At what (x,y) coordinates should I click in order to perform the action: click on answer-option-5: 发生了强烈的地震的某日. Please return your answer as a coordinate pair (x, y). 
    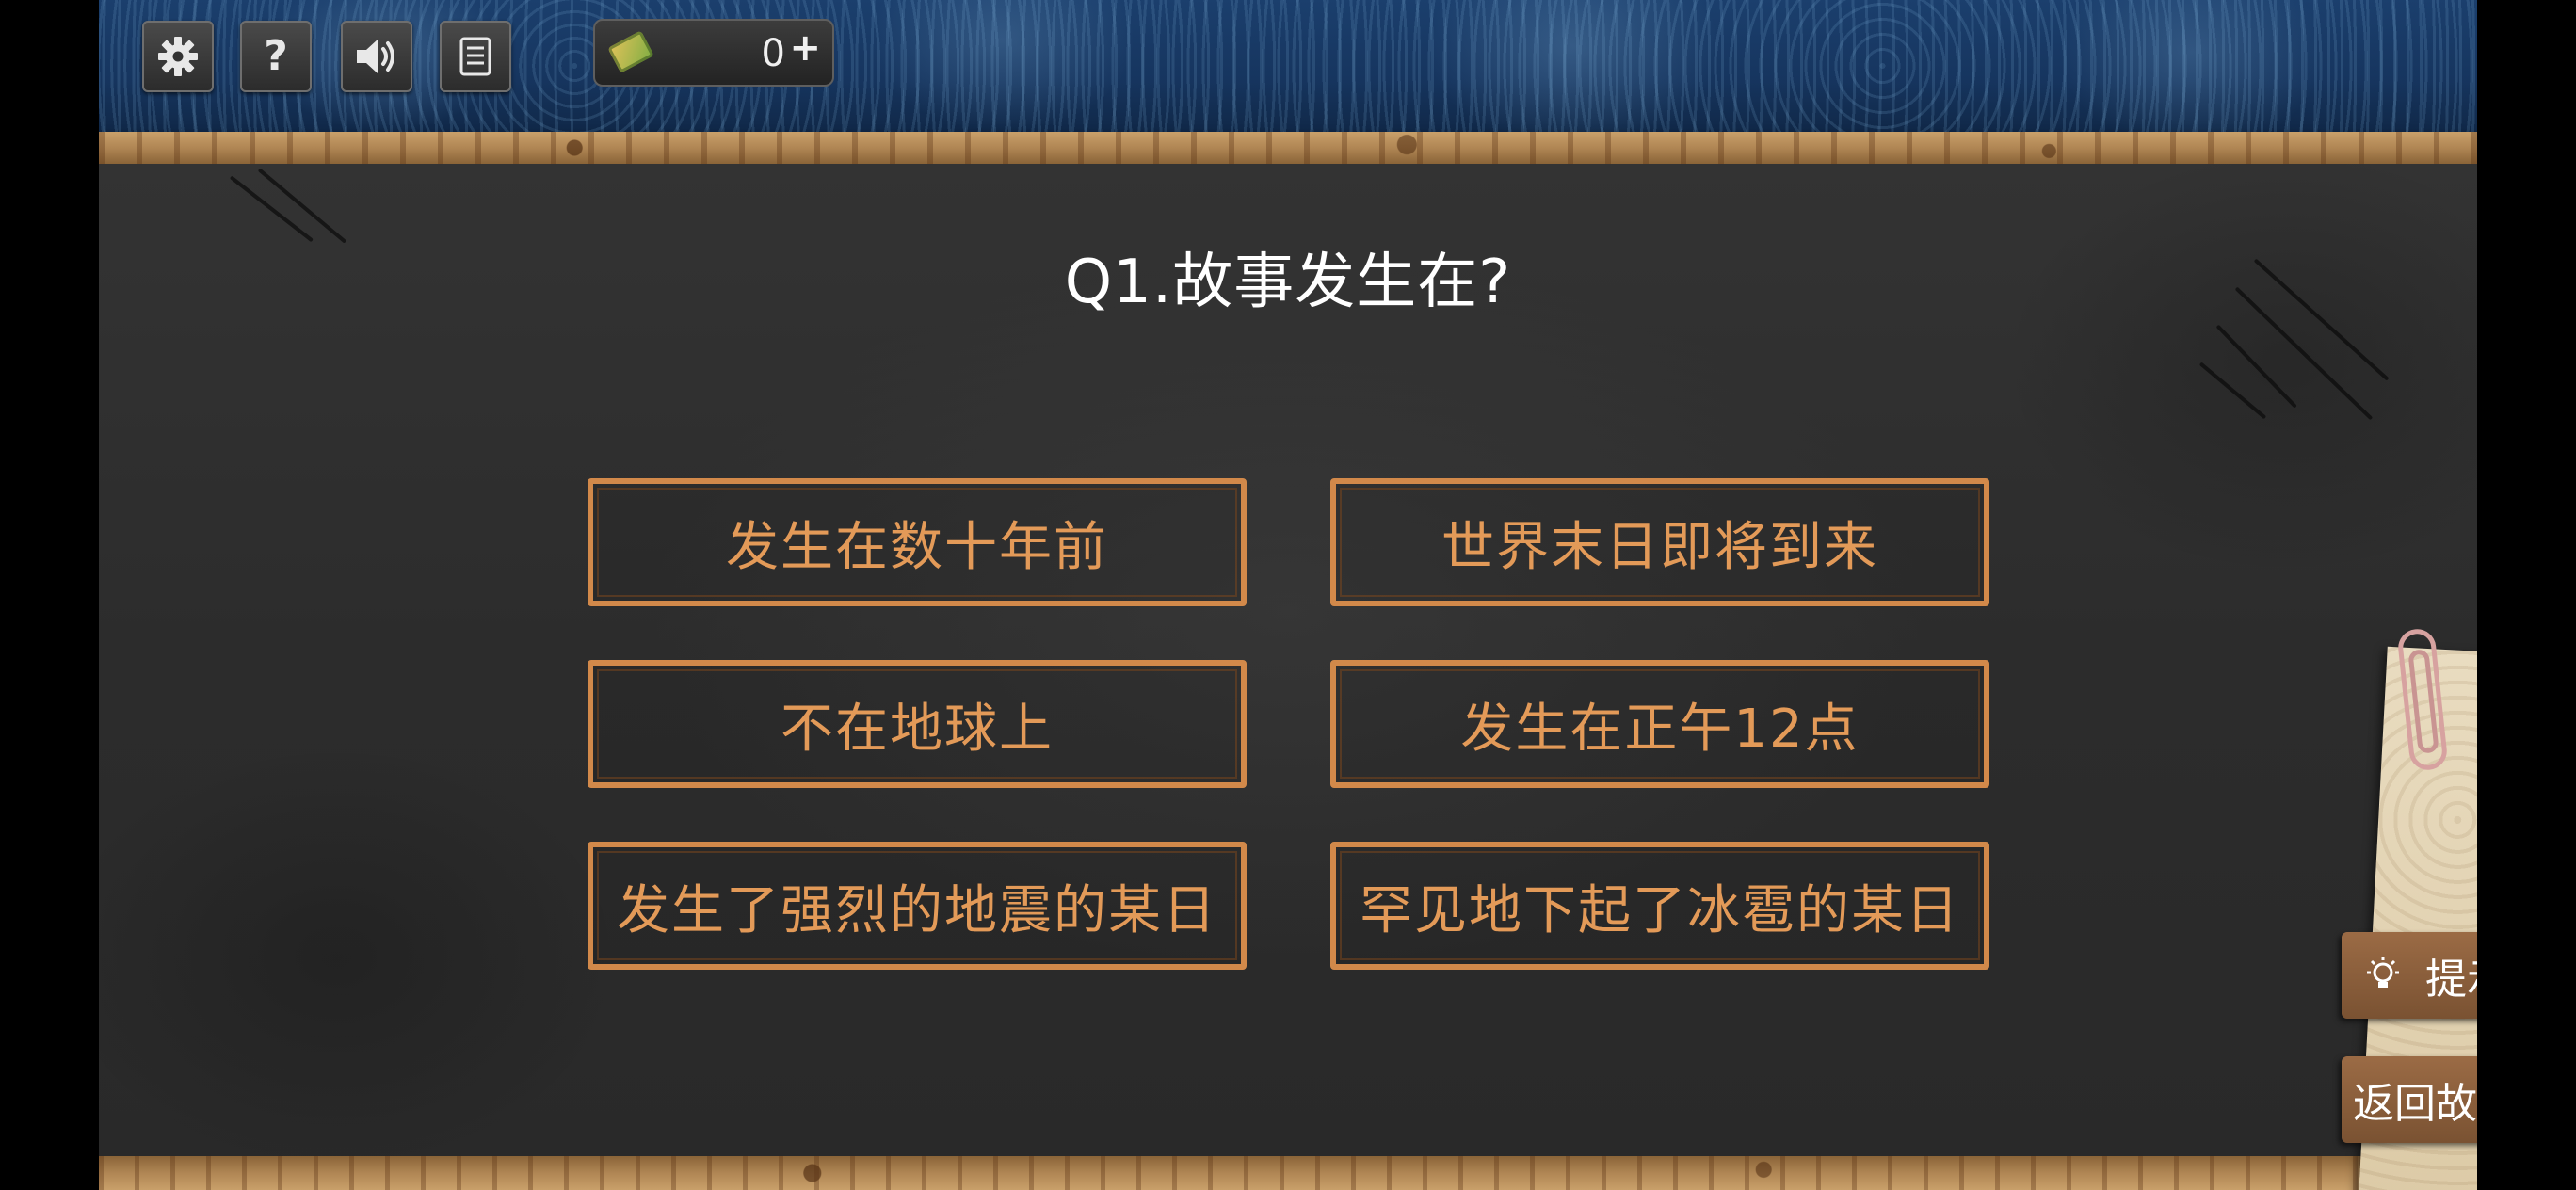
    Looking at the image, I should click on (917, 906).